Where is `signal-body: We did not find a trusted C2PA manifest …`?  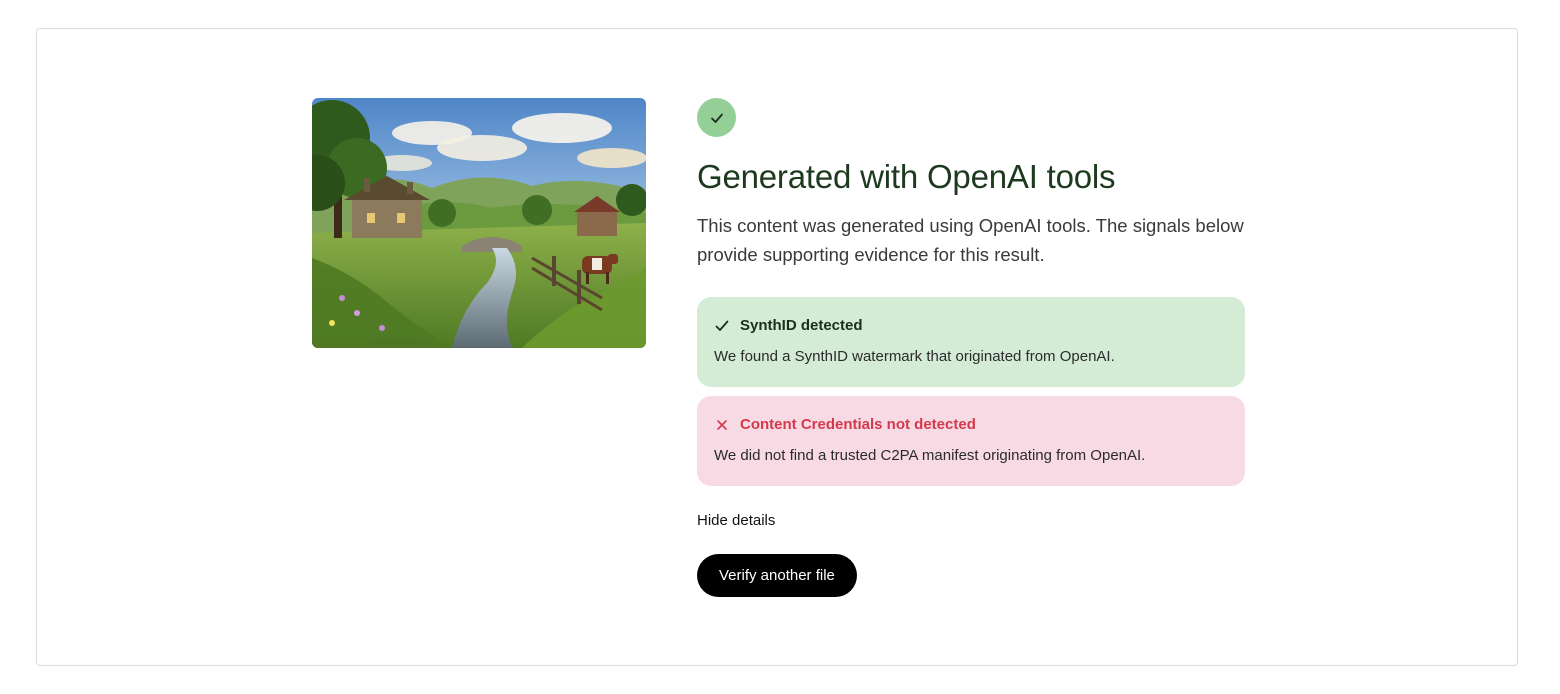
signal-body: We did not find a trusted C2PA manifest … is located at coordinates (930, 455).